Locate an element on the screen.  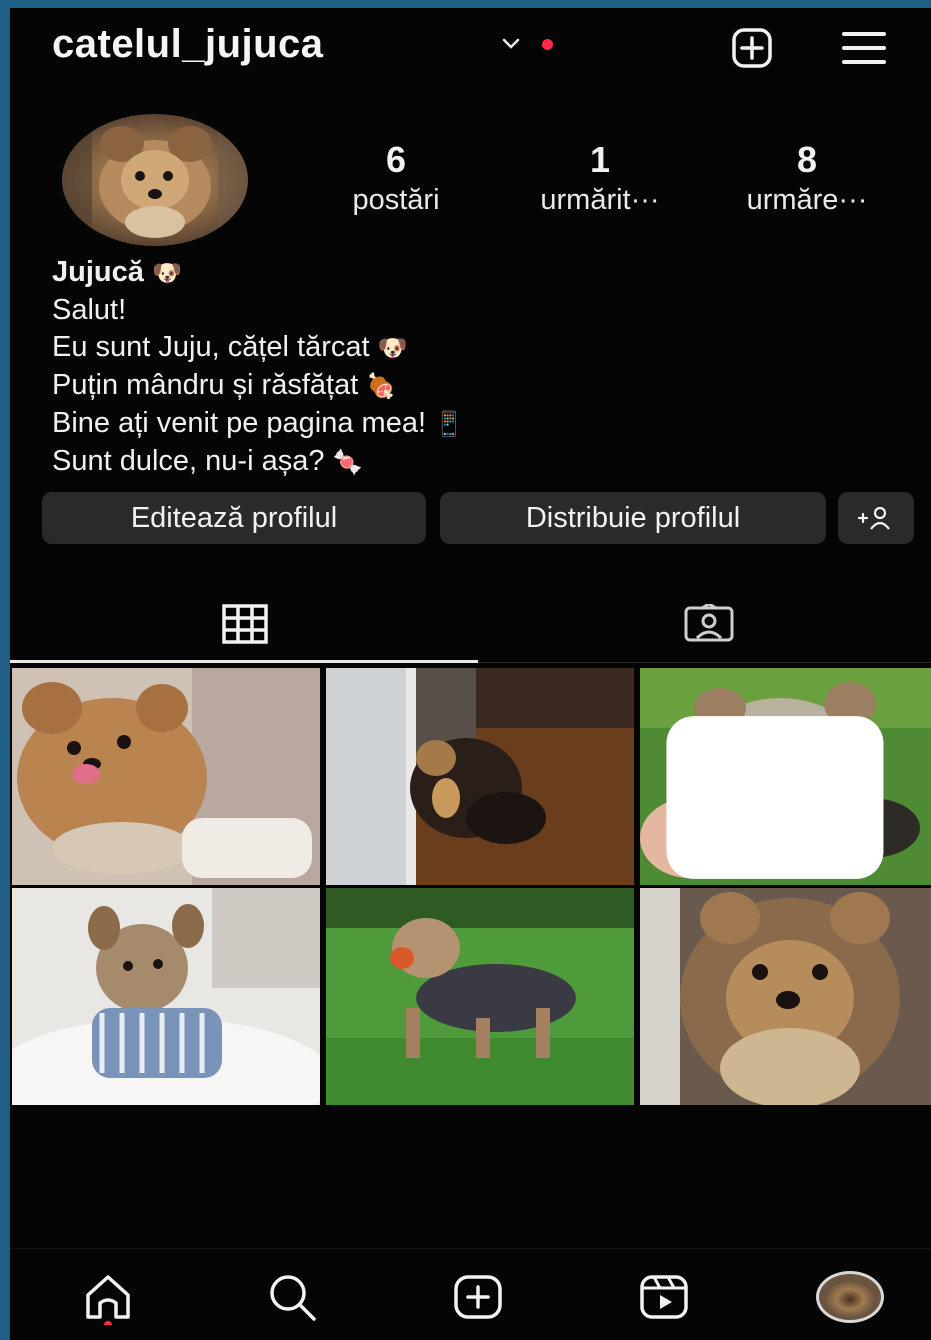
stat-following: 8 urmăre··· is located at coordinates (807, 178).